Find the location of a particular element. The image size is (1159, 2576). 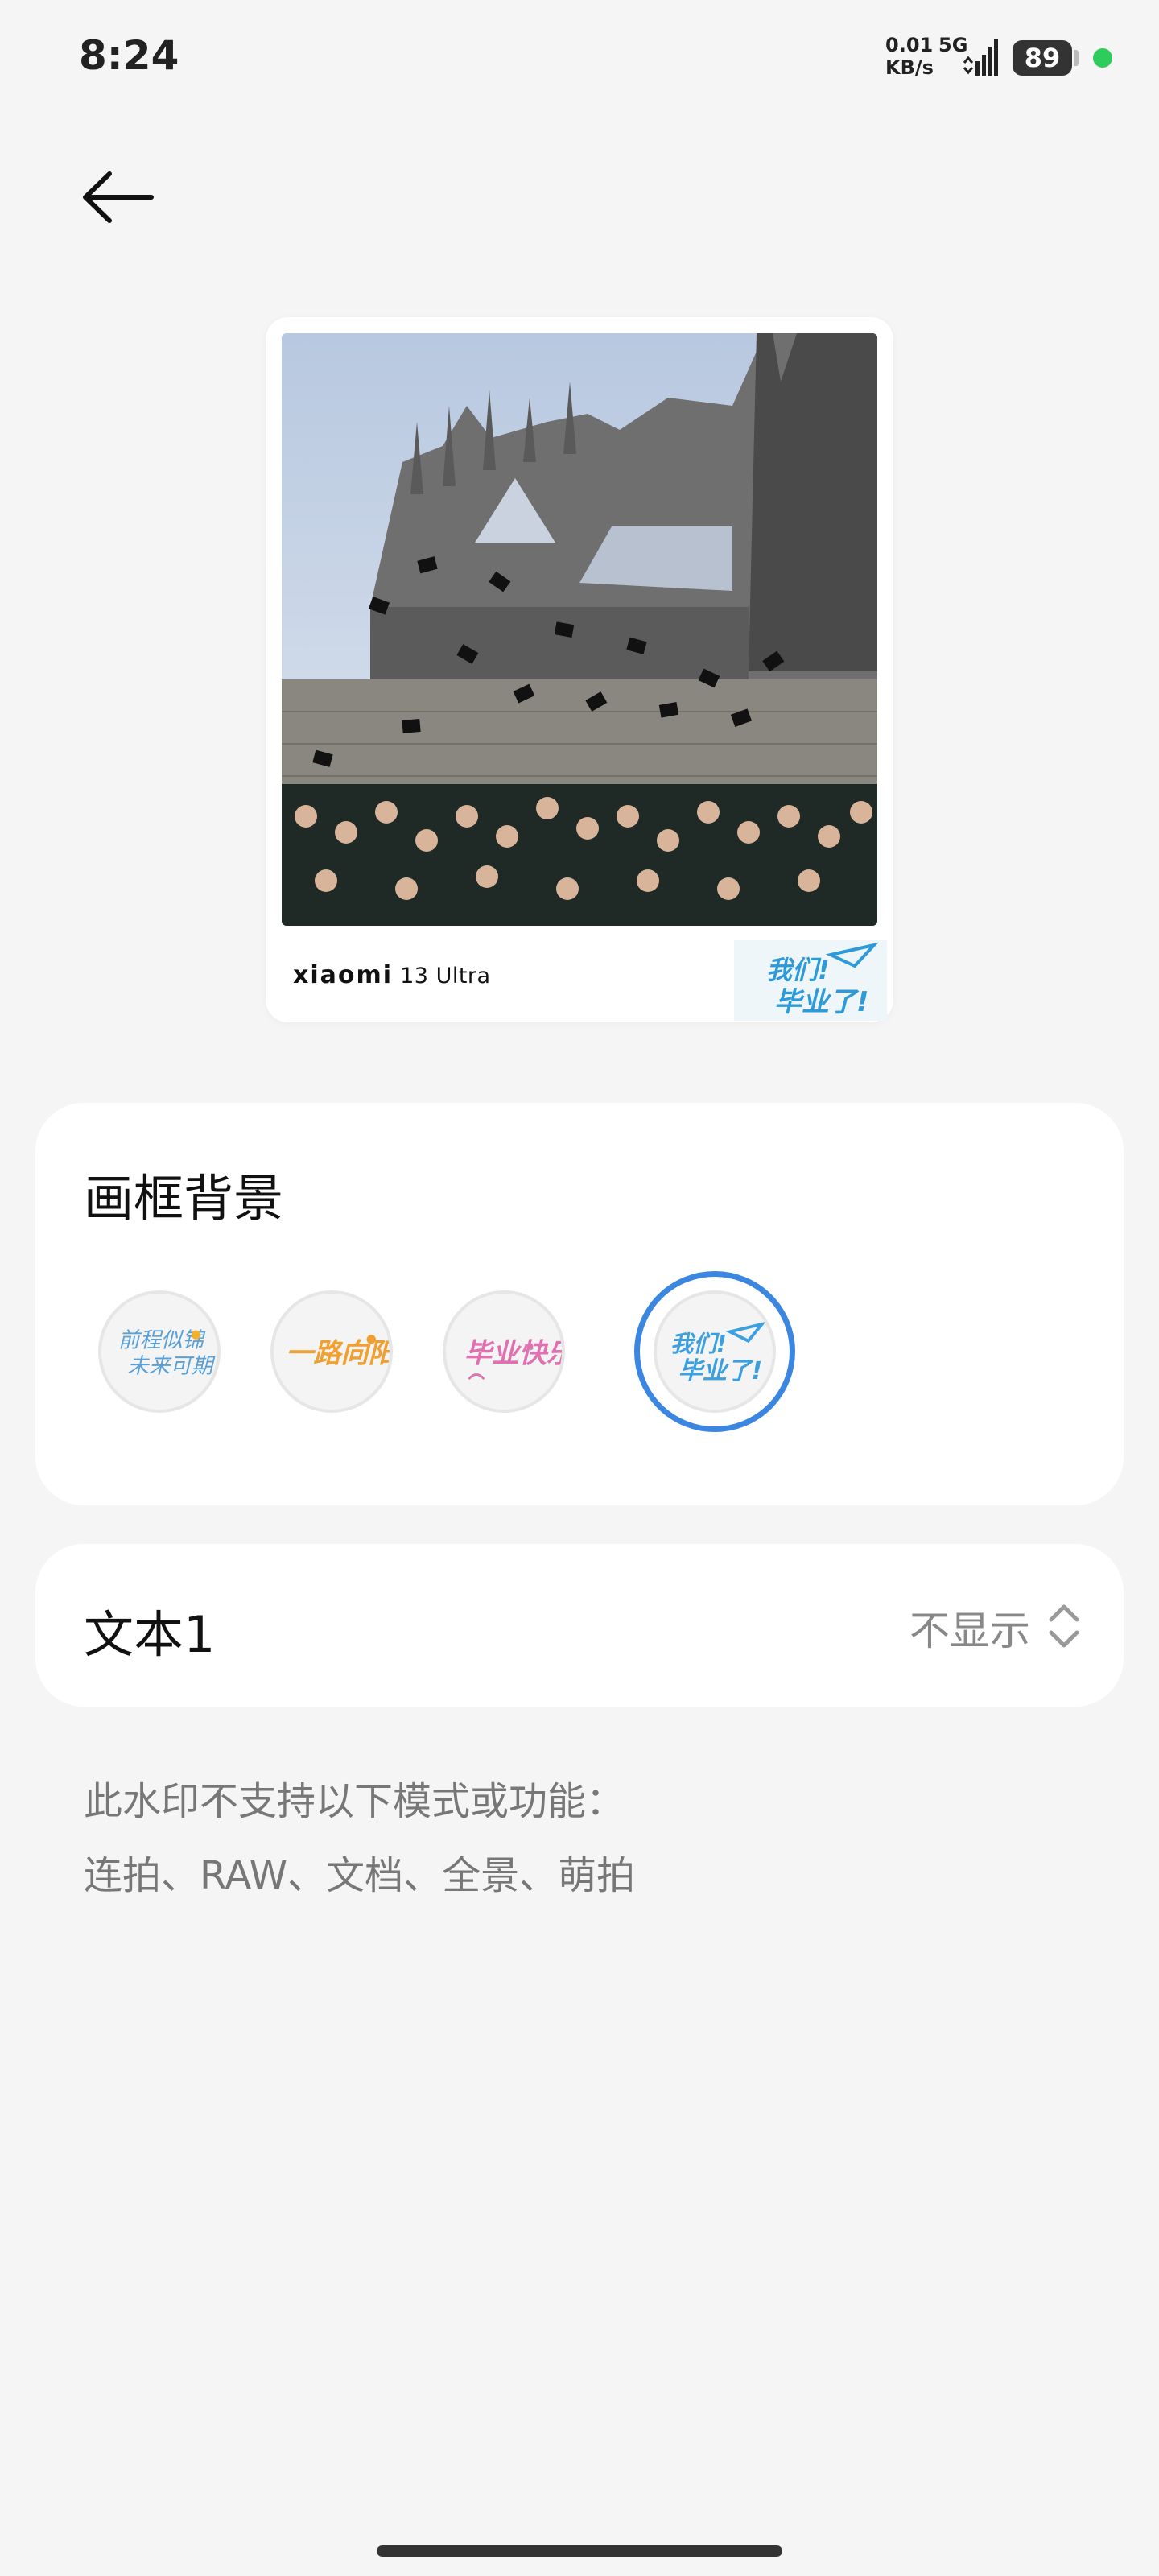

frame-background-title: 画框背景 is located at coordinates (184, 1198).